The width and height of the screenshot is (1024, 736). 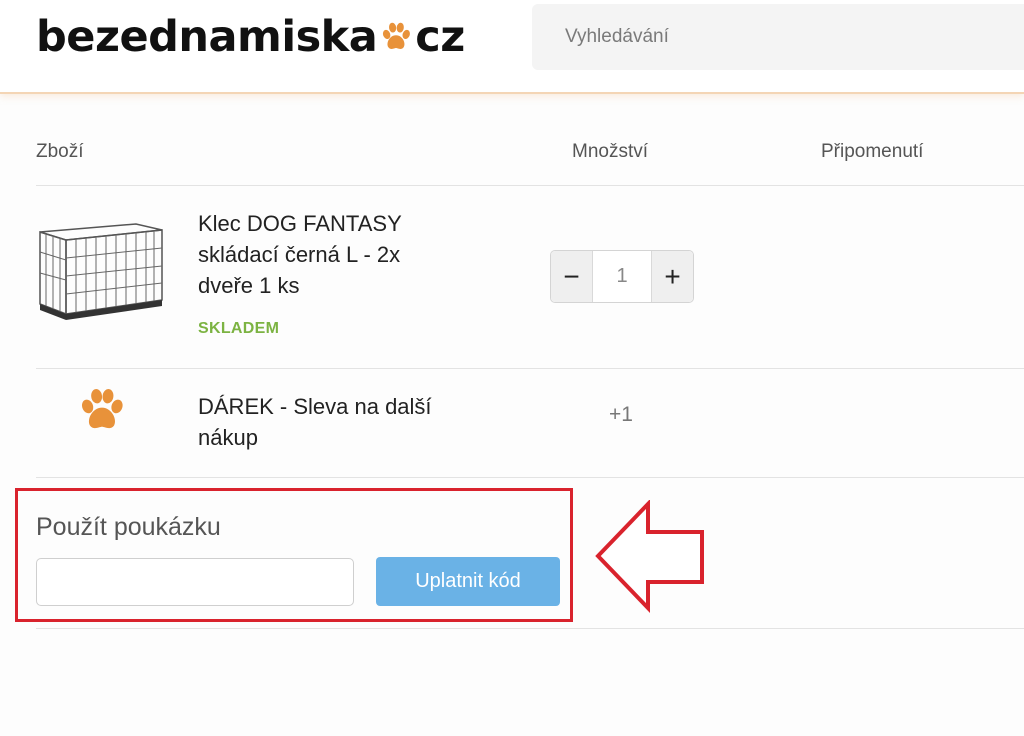 What do you see at coordinates (101, 270) in the screenshot?
I see `product-image-dog-cage` at bounding box center [101, 270].